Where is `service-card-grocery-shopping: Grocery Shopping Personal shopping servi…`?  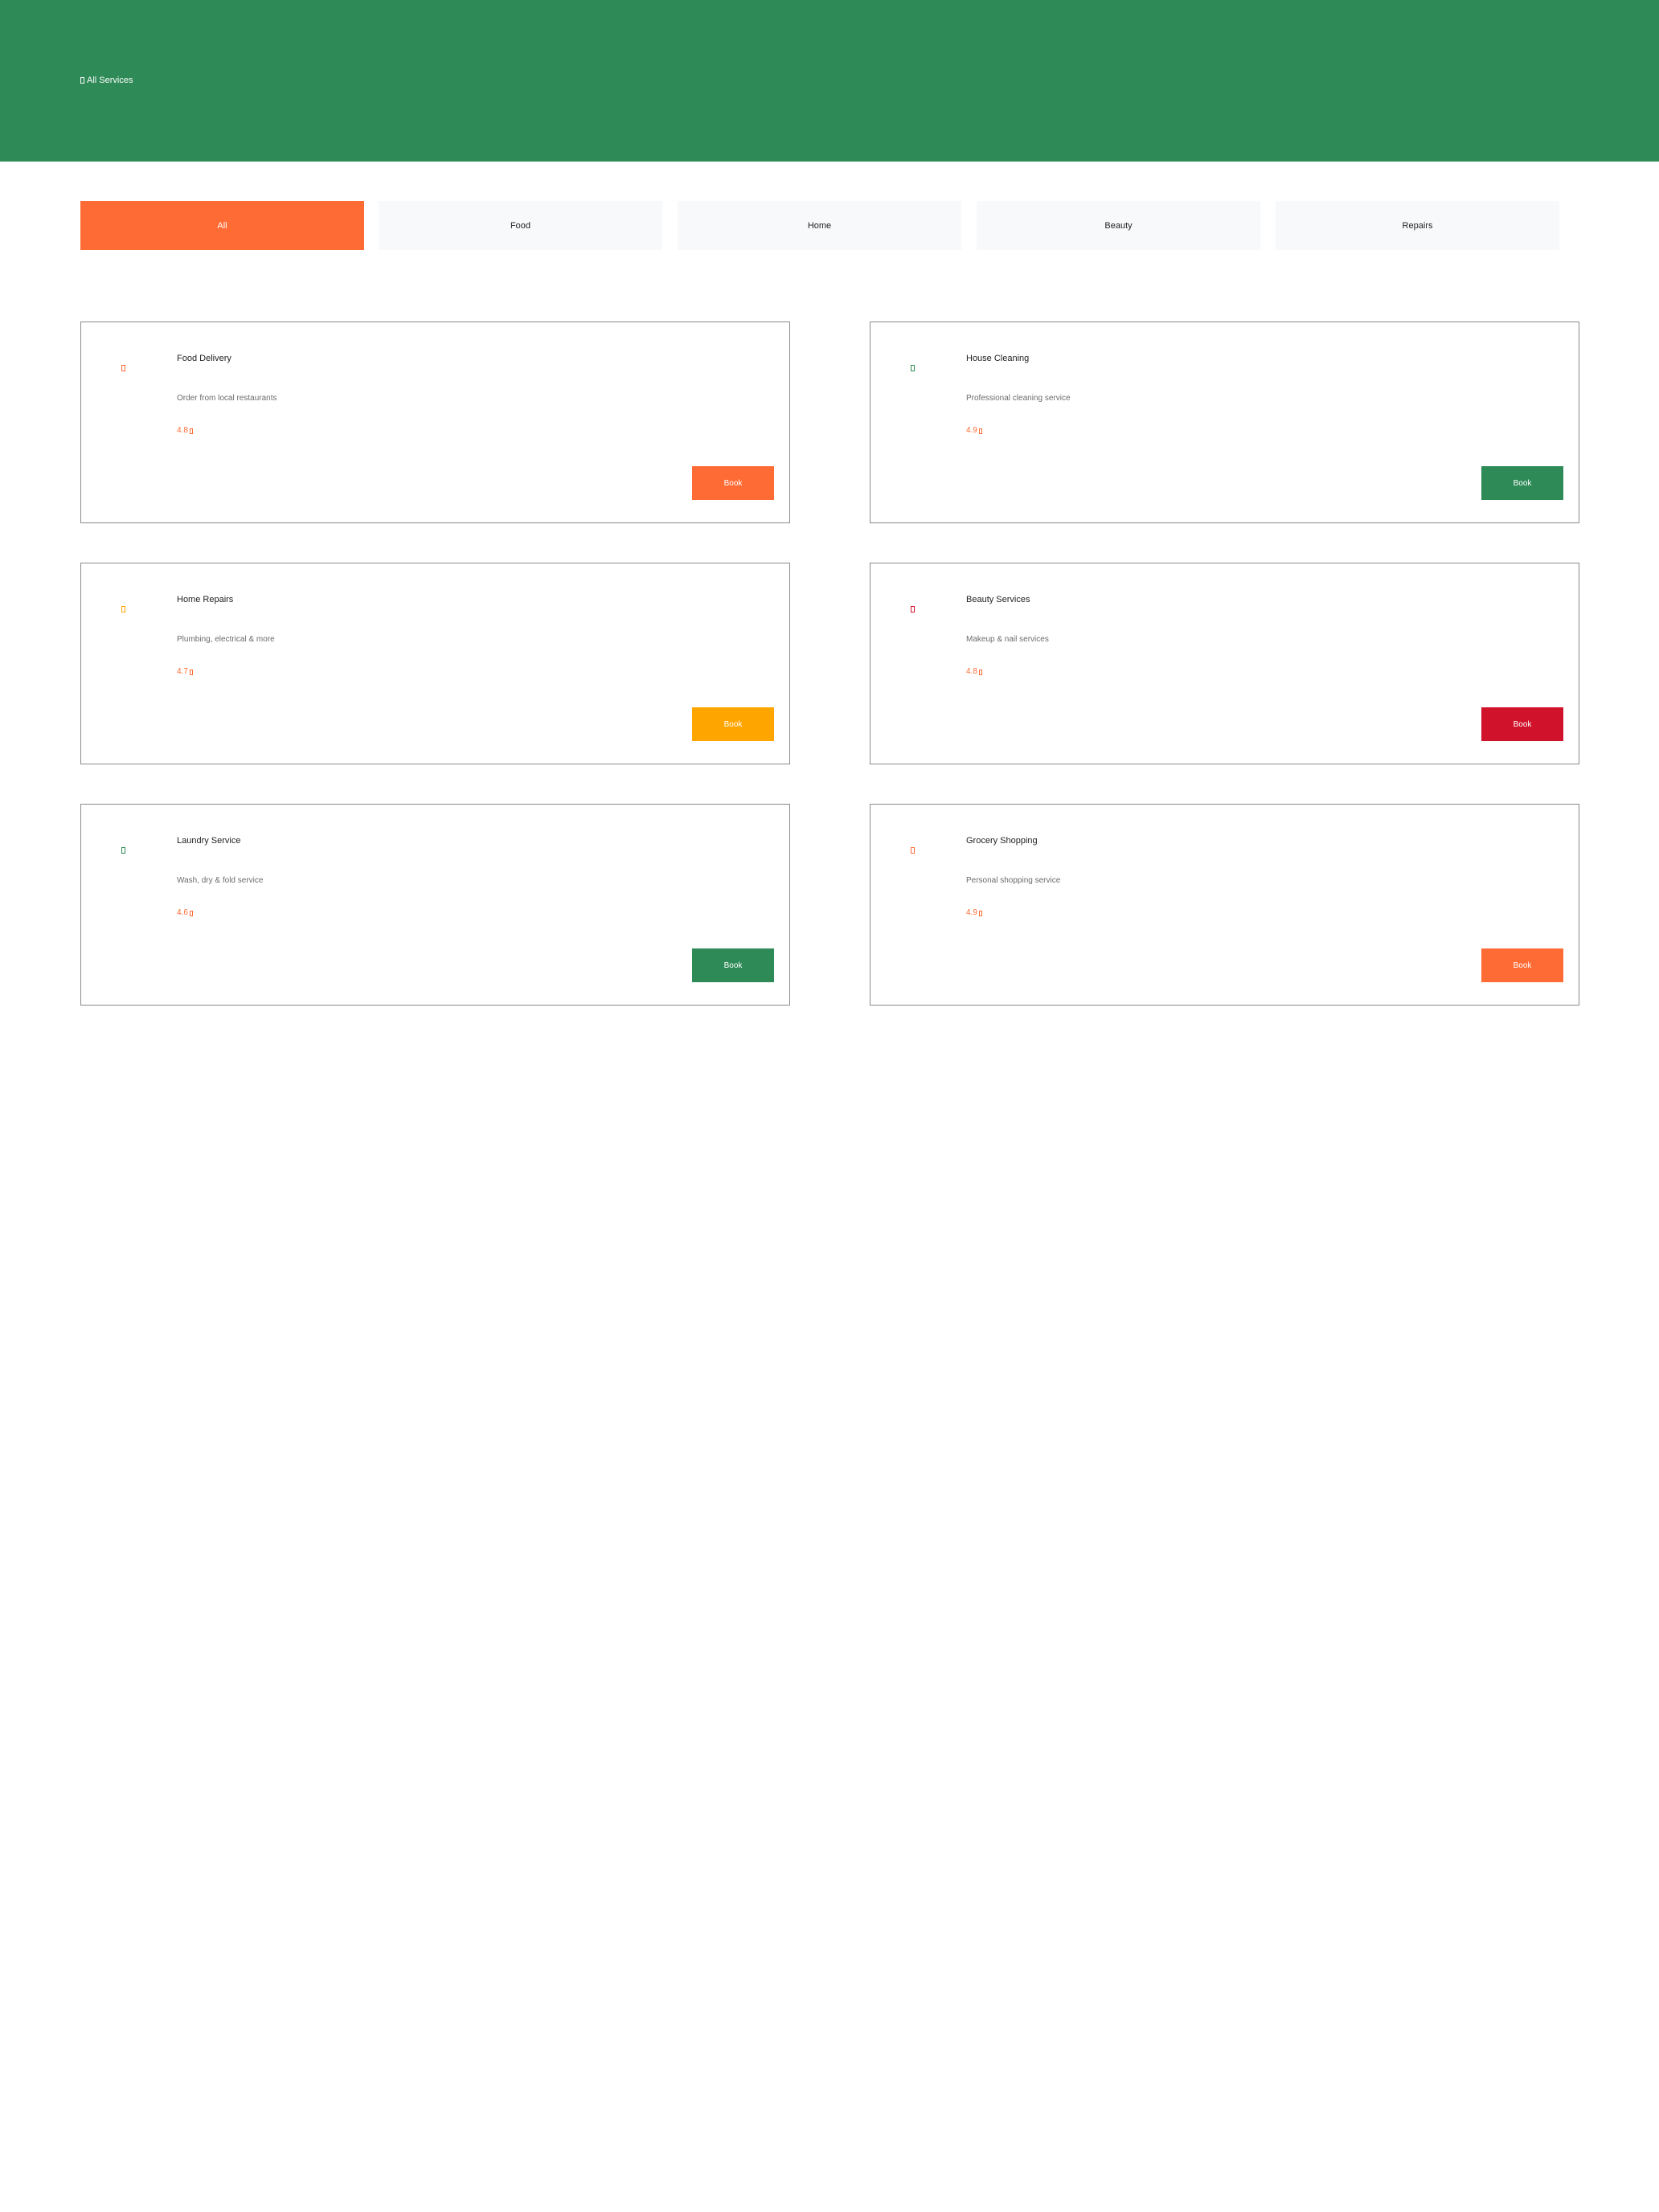 service-card-grocery-shopping: Grocery Shopping Personal shopping servi… is located at coordinates (1224, 905).